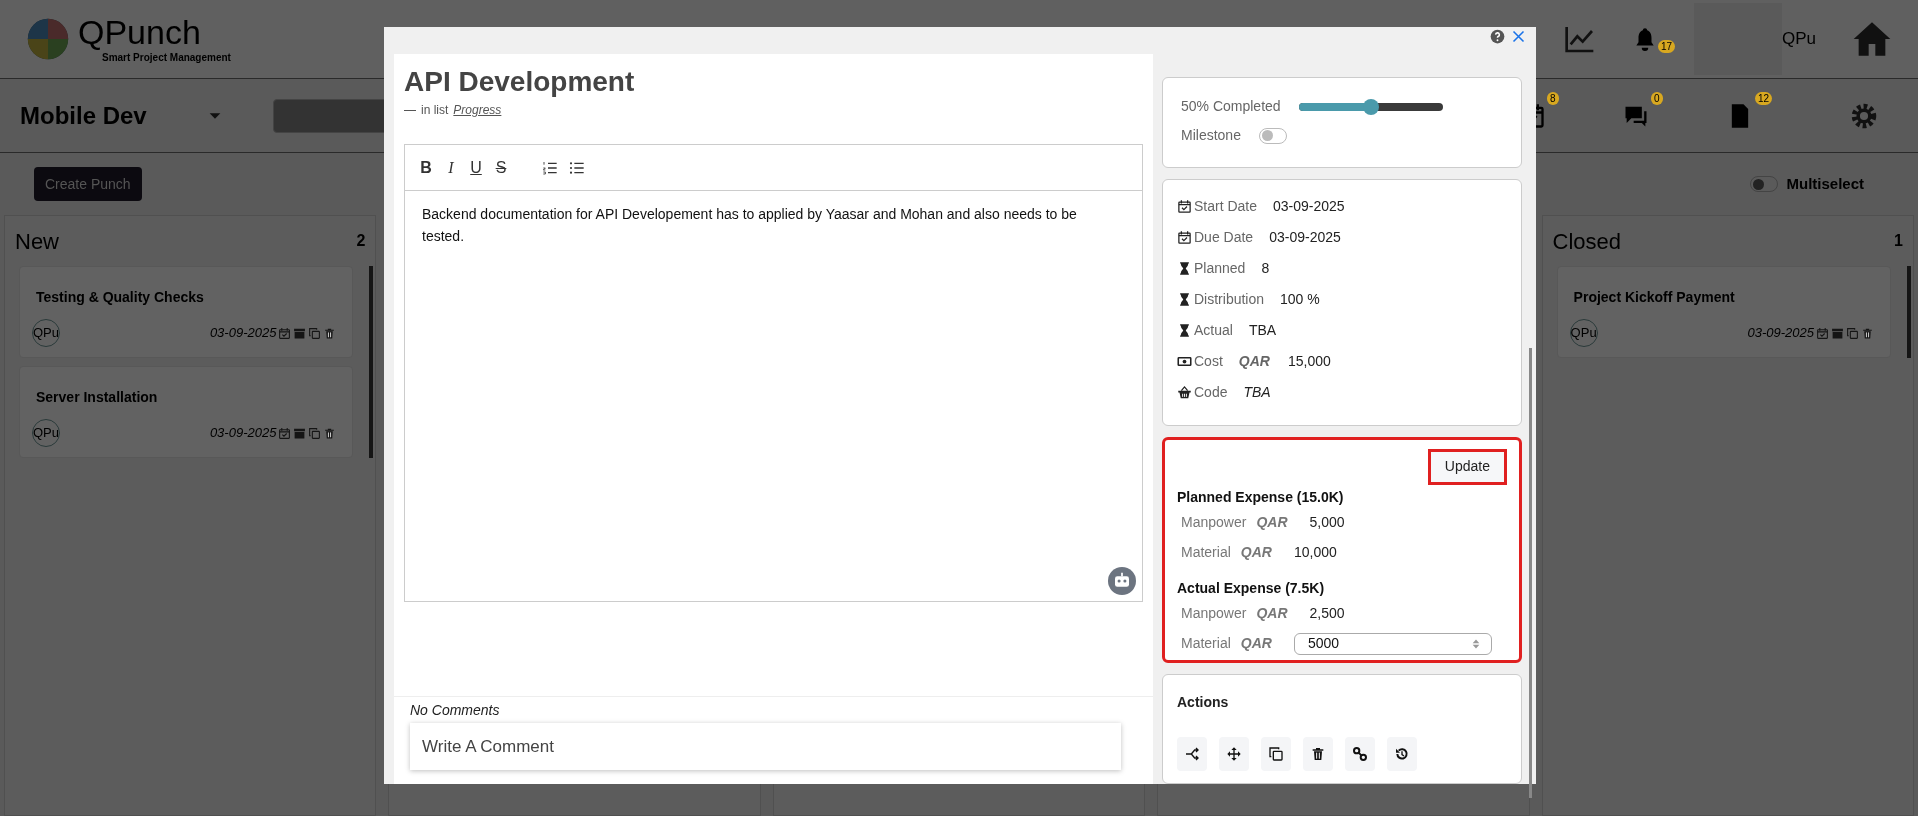 This screenshot has width=1918, height=816. I want to click on multiselect-label: Multiselect, so click(1825, 183).